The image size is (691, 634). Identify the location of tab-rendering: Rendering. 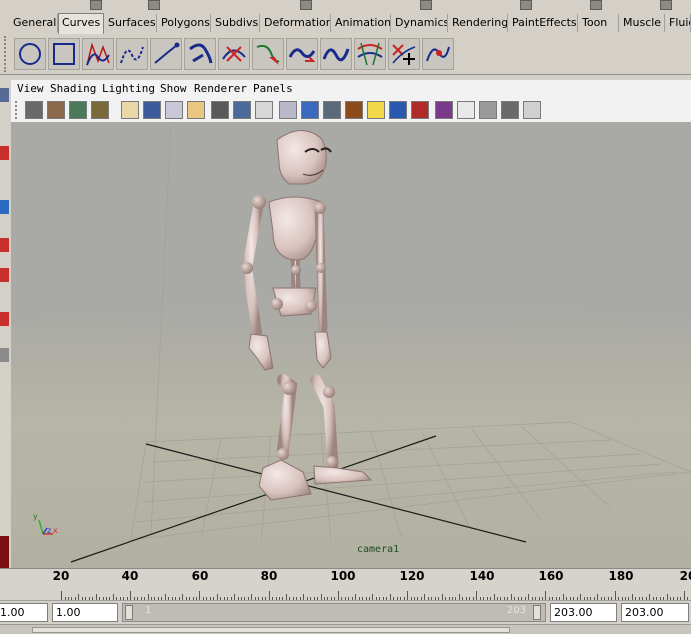
(478, 23).